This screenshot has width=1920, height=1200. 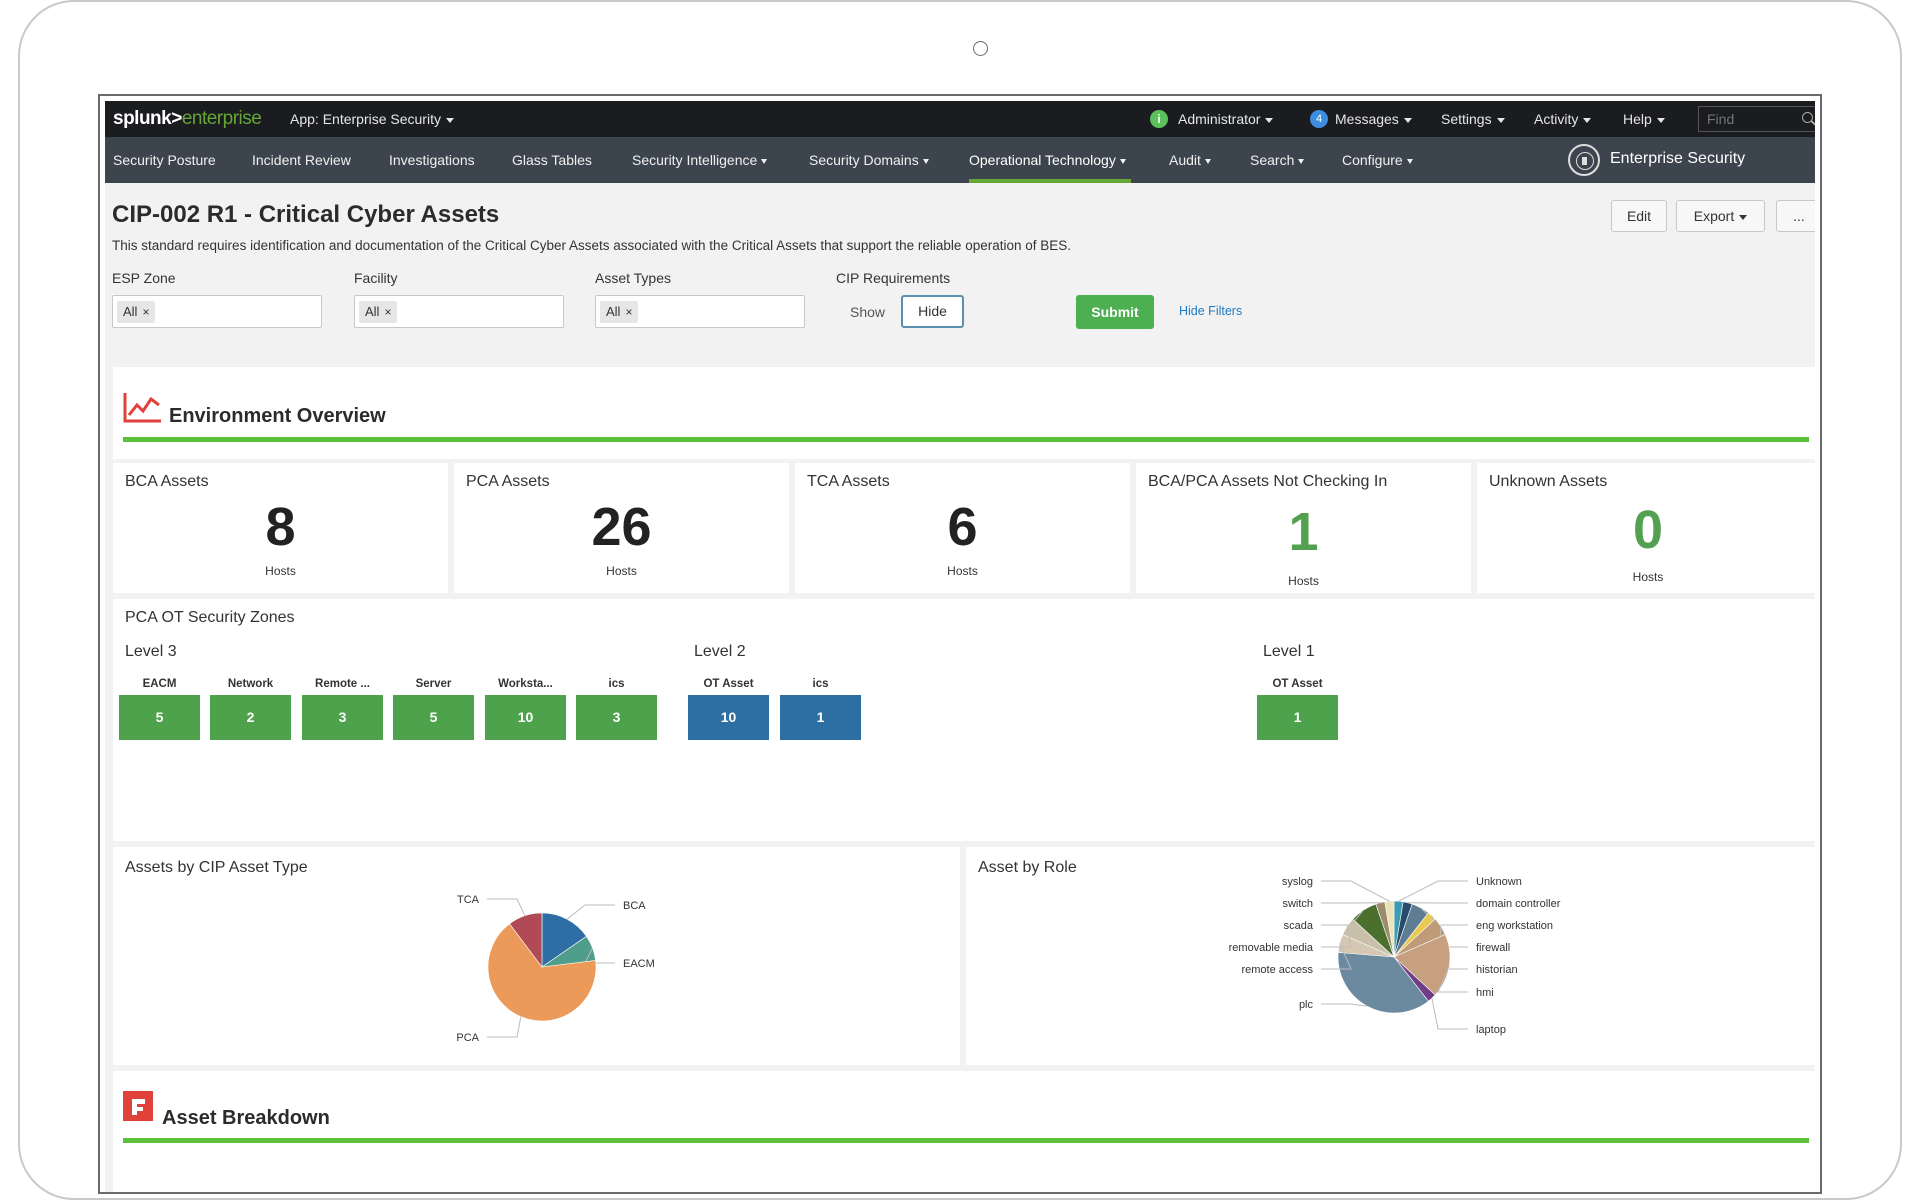 I want to click on nav-search: Search, so click(x=1277, y=160).